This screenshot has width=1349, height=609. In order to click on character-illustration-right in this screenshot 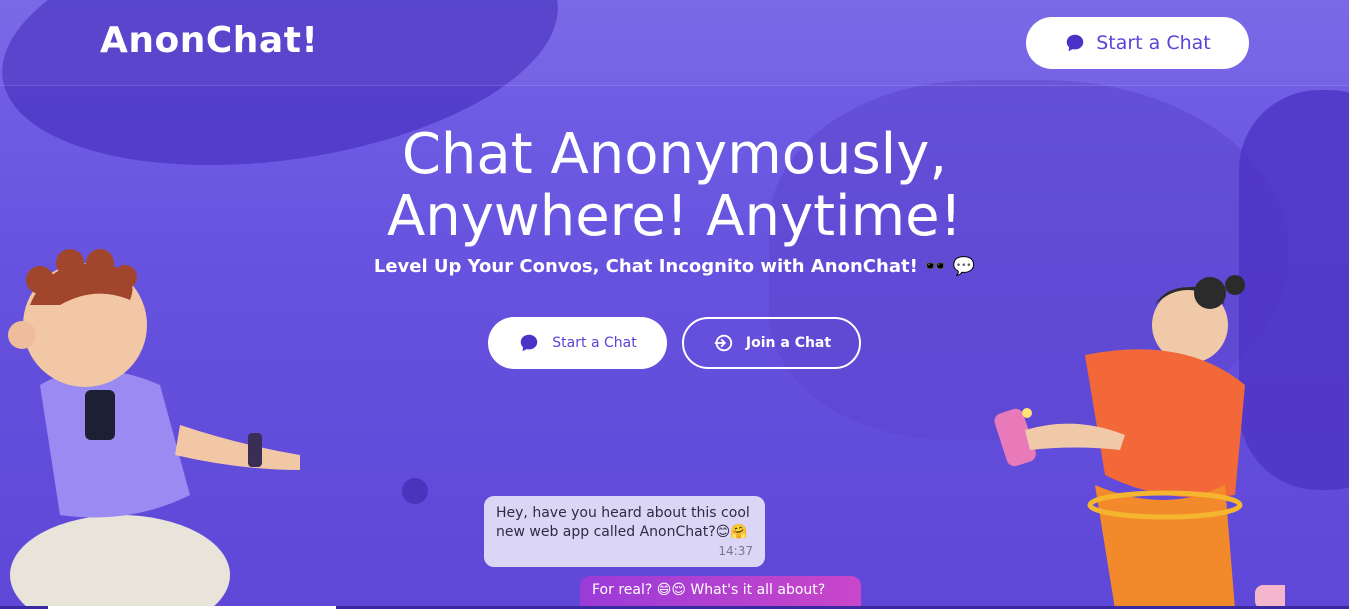, I will do `click(1139, 442)`.